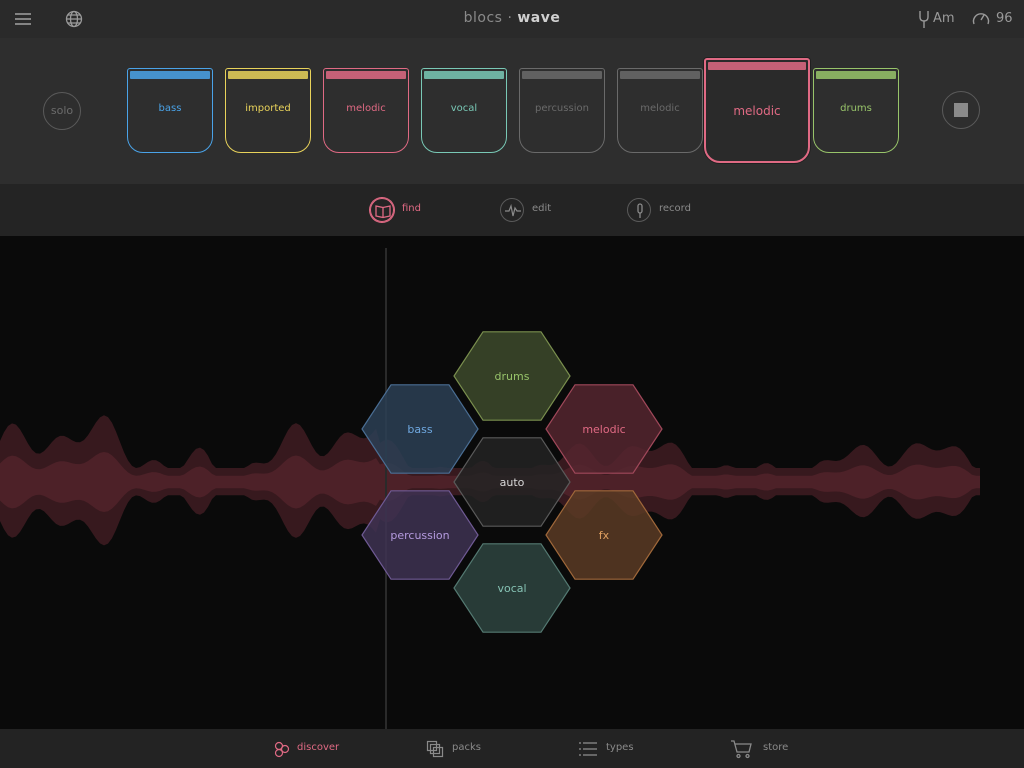 Image resolution: width=1024 pixels, height=768 pixels. Describe the element at coordinates (411, 208) in the screenshot. I see `mode-find-label: find` at that location.